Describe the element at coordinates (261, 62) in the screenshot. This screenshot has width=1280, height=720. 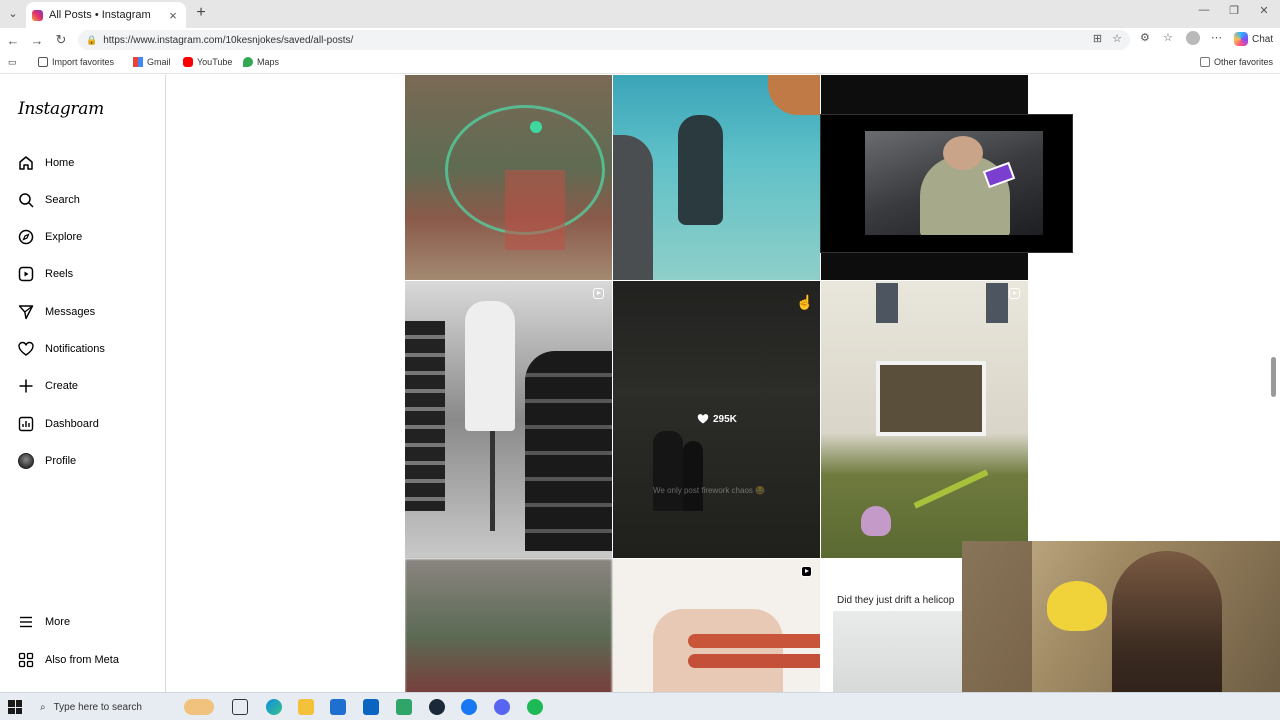
I see `bookmark-maps: Maps` at that location.